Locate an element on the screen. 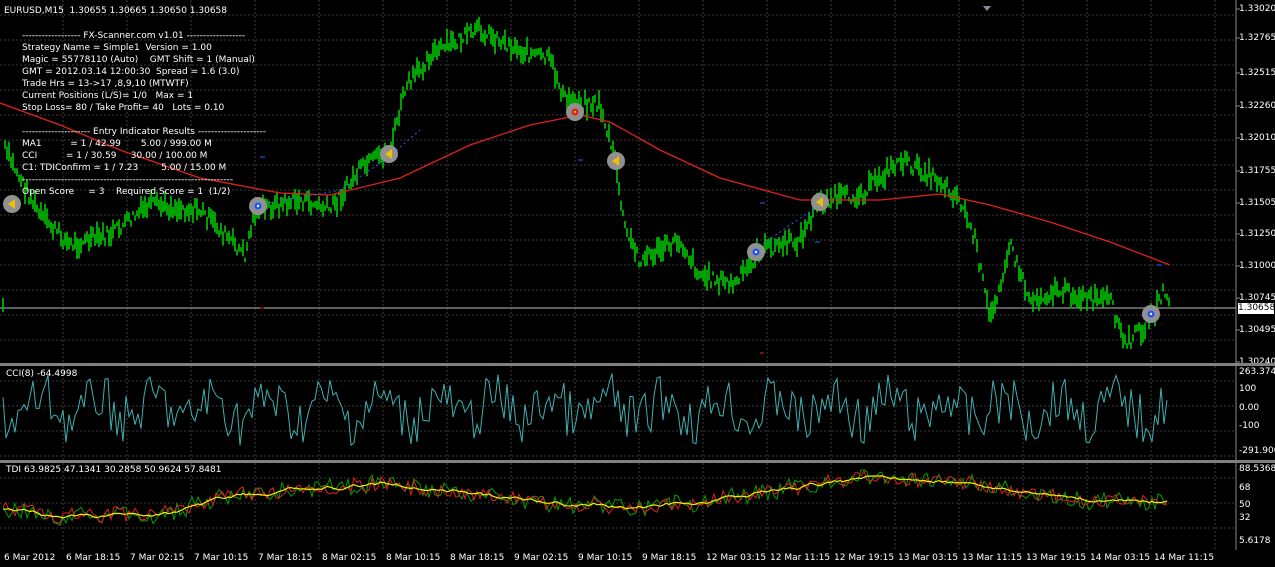  cci-line is located at coordinates (585, 410).